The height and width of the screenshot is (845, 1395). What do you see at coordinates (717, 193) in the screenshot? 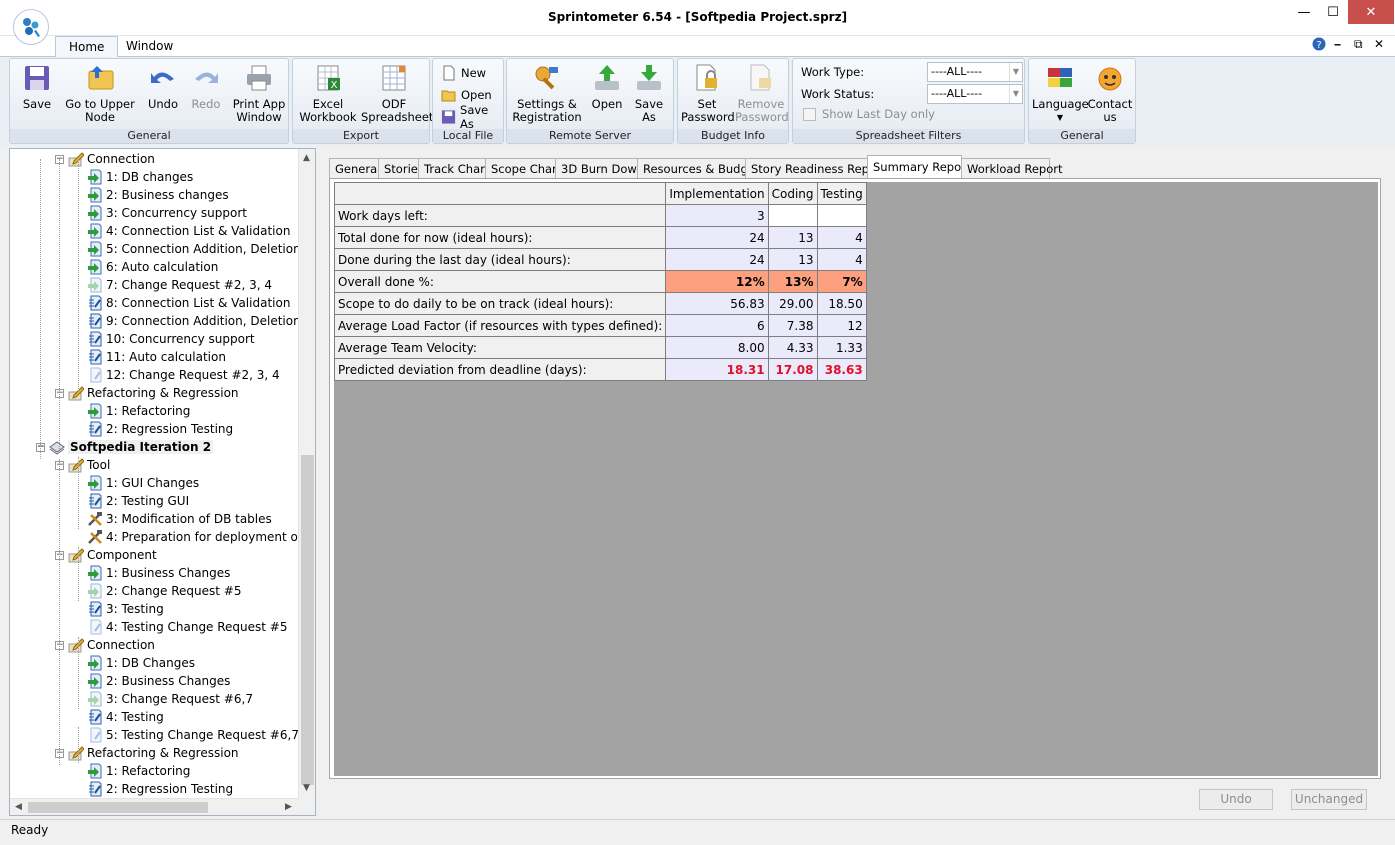
I see `column-header: Implementation` at bounding box center [717, 193].